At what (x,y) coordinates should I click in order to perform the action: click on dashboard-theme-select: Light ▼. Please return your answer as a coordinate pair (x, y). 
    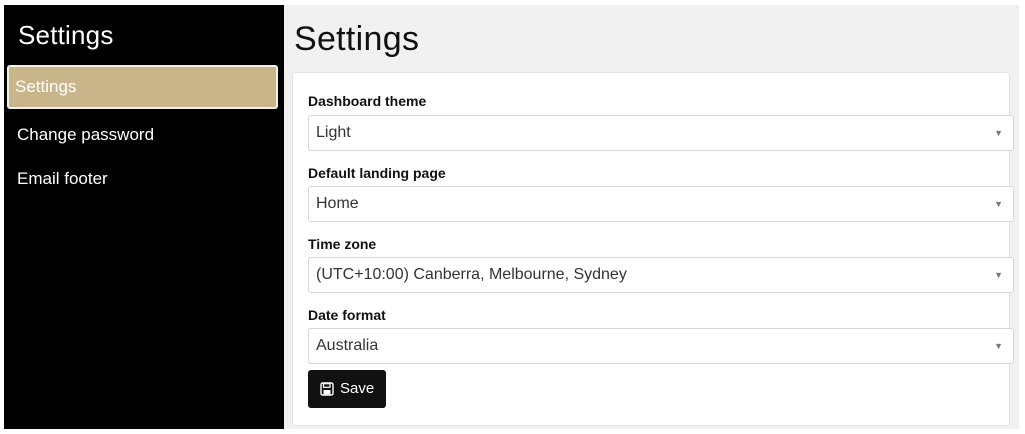
    Looking at the image, I should click on (661, 133).